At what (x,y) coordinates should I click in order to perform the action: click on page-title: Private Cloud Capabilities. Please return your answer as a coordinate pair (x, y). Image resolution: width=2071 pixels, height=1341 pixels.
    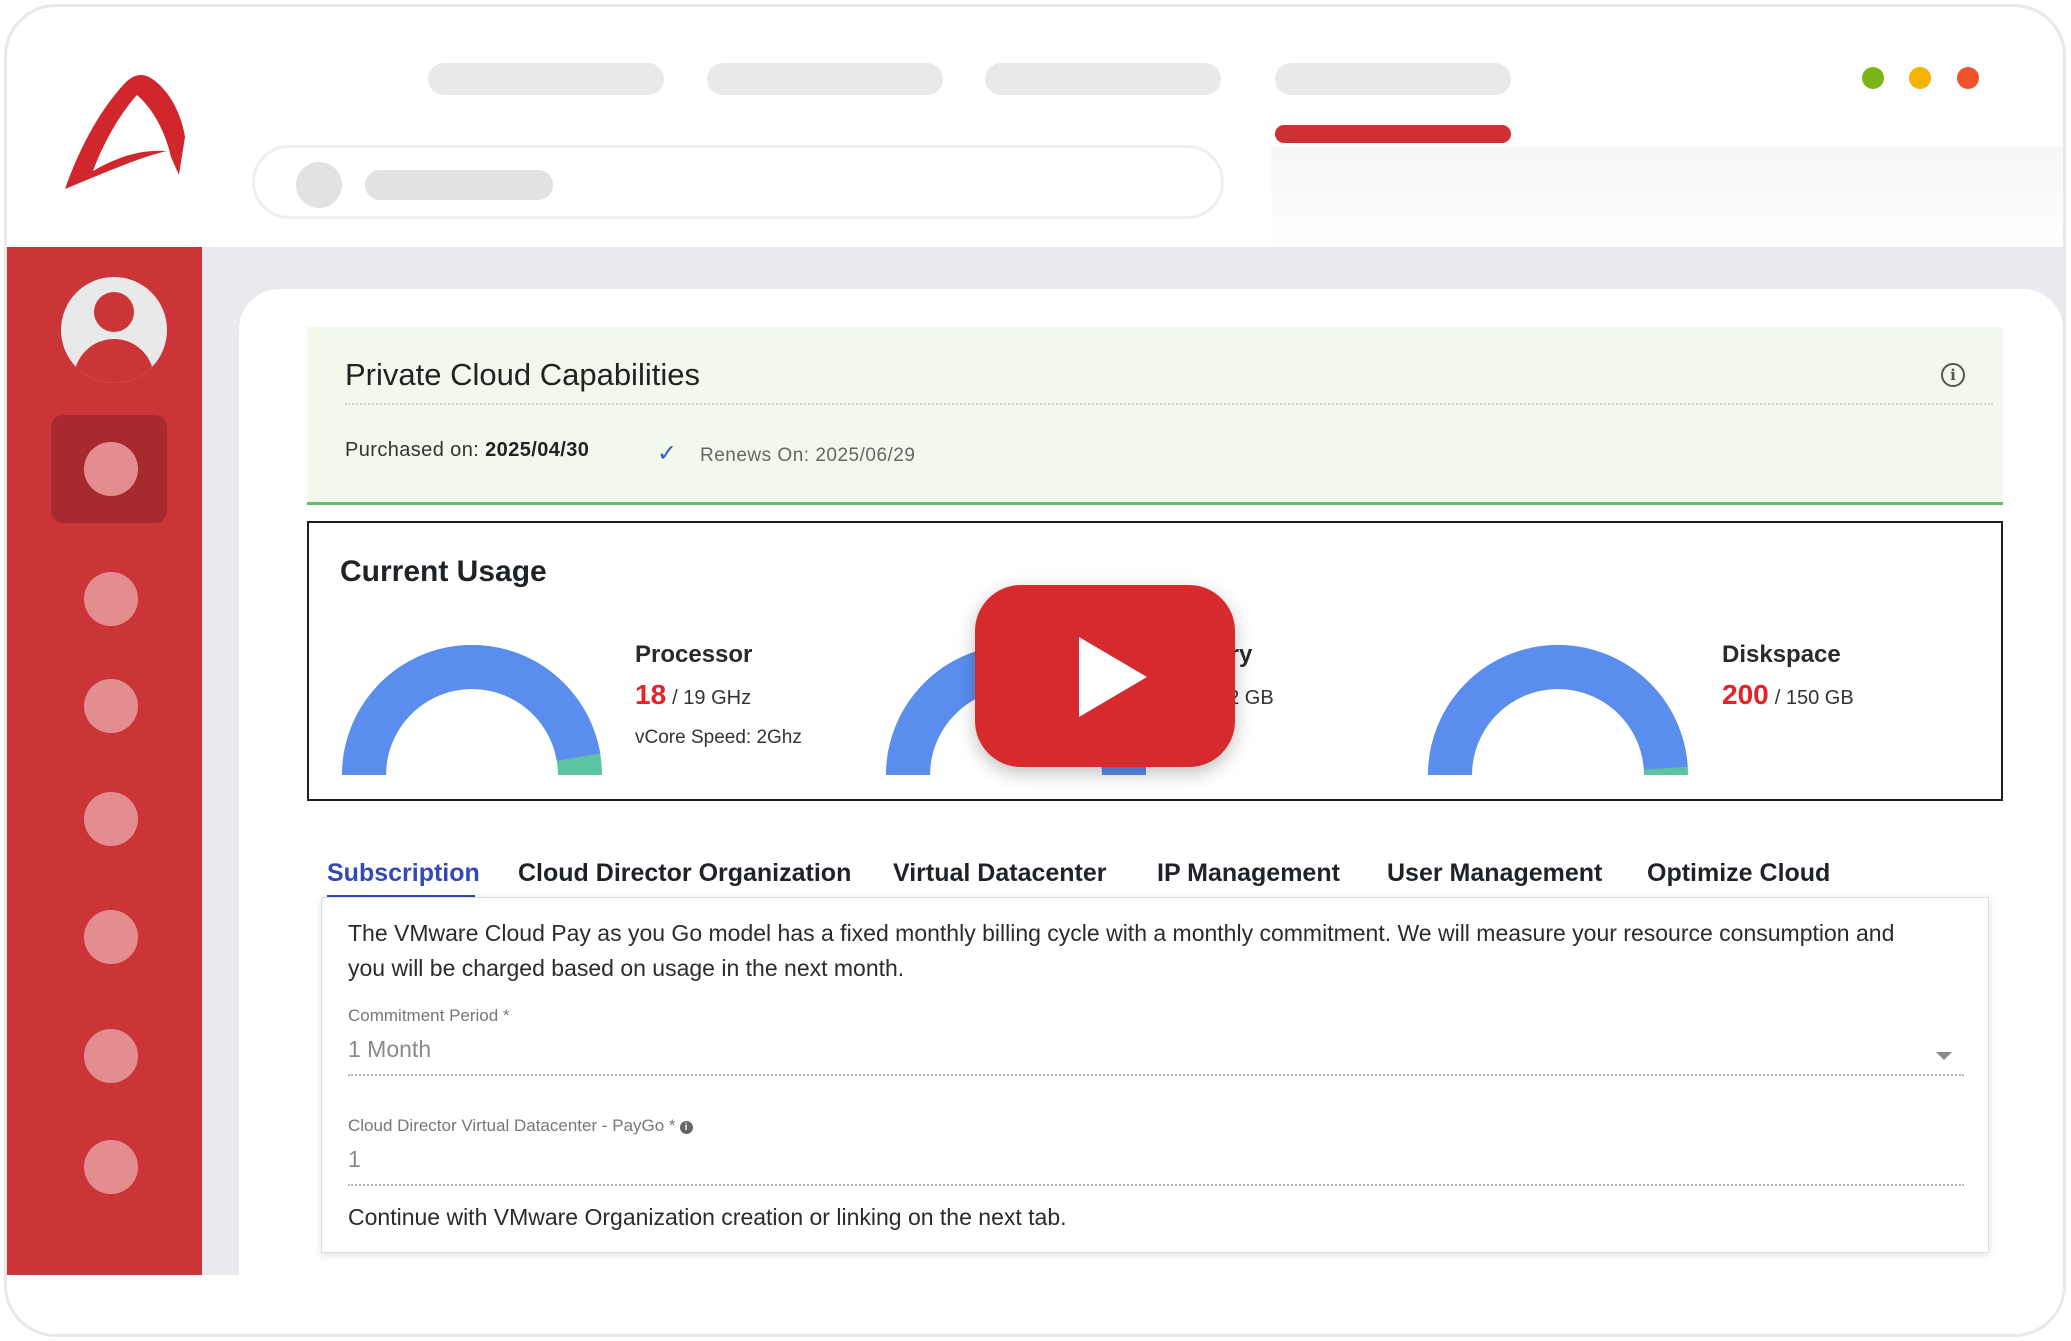
    Looking at the image, I should click on (522, 374).